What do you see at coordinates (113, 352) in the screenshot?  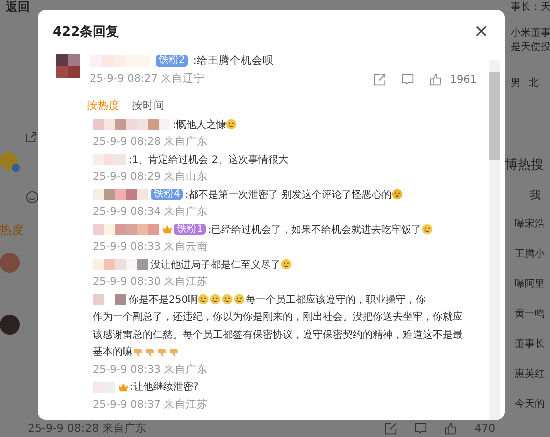 I see `reply-text: 基本的嘛` at bounding box center [113, 352].